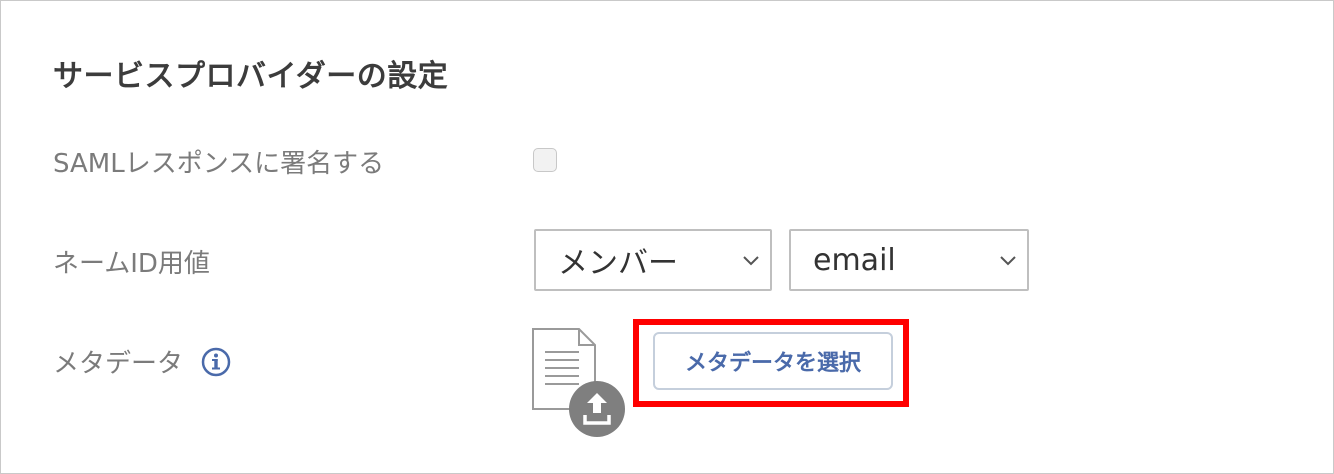 The height and width of the screenshot is (474, 1334). I want to click on metadata-label: メタデータ, so click(118, 364).